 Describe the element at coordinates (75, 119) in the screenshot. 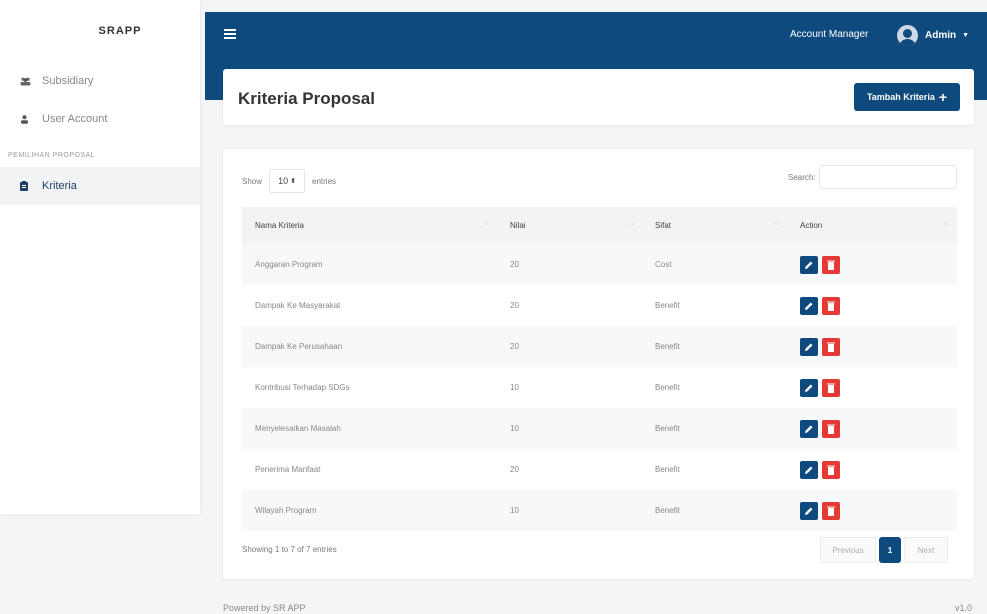

I see `sidebar-item-label: User Account` at that location.